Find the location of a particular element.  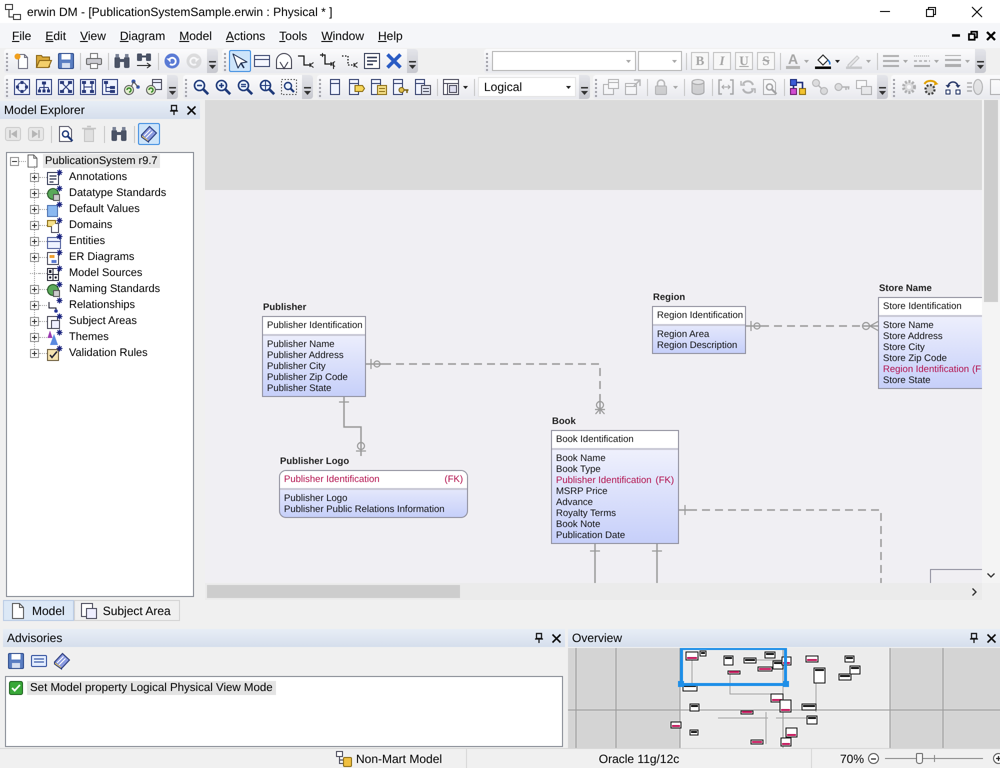

menu-item: Edit is located at coordinates (56, 35).